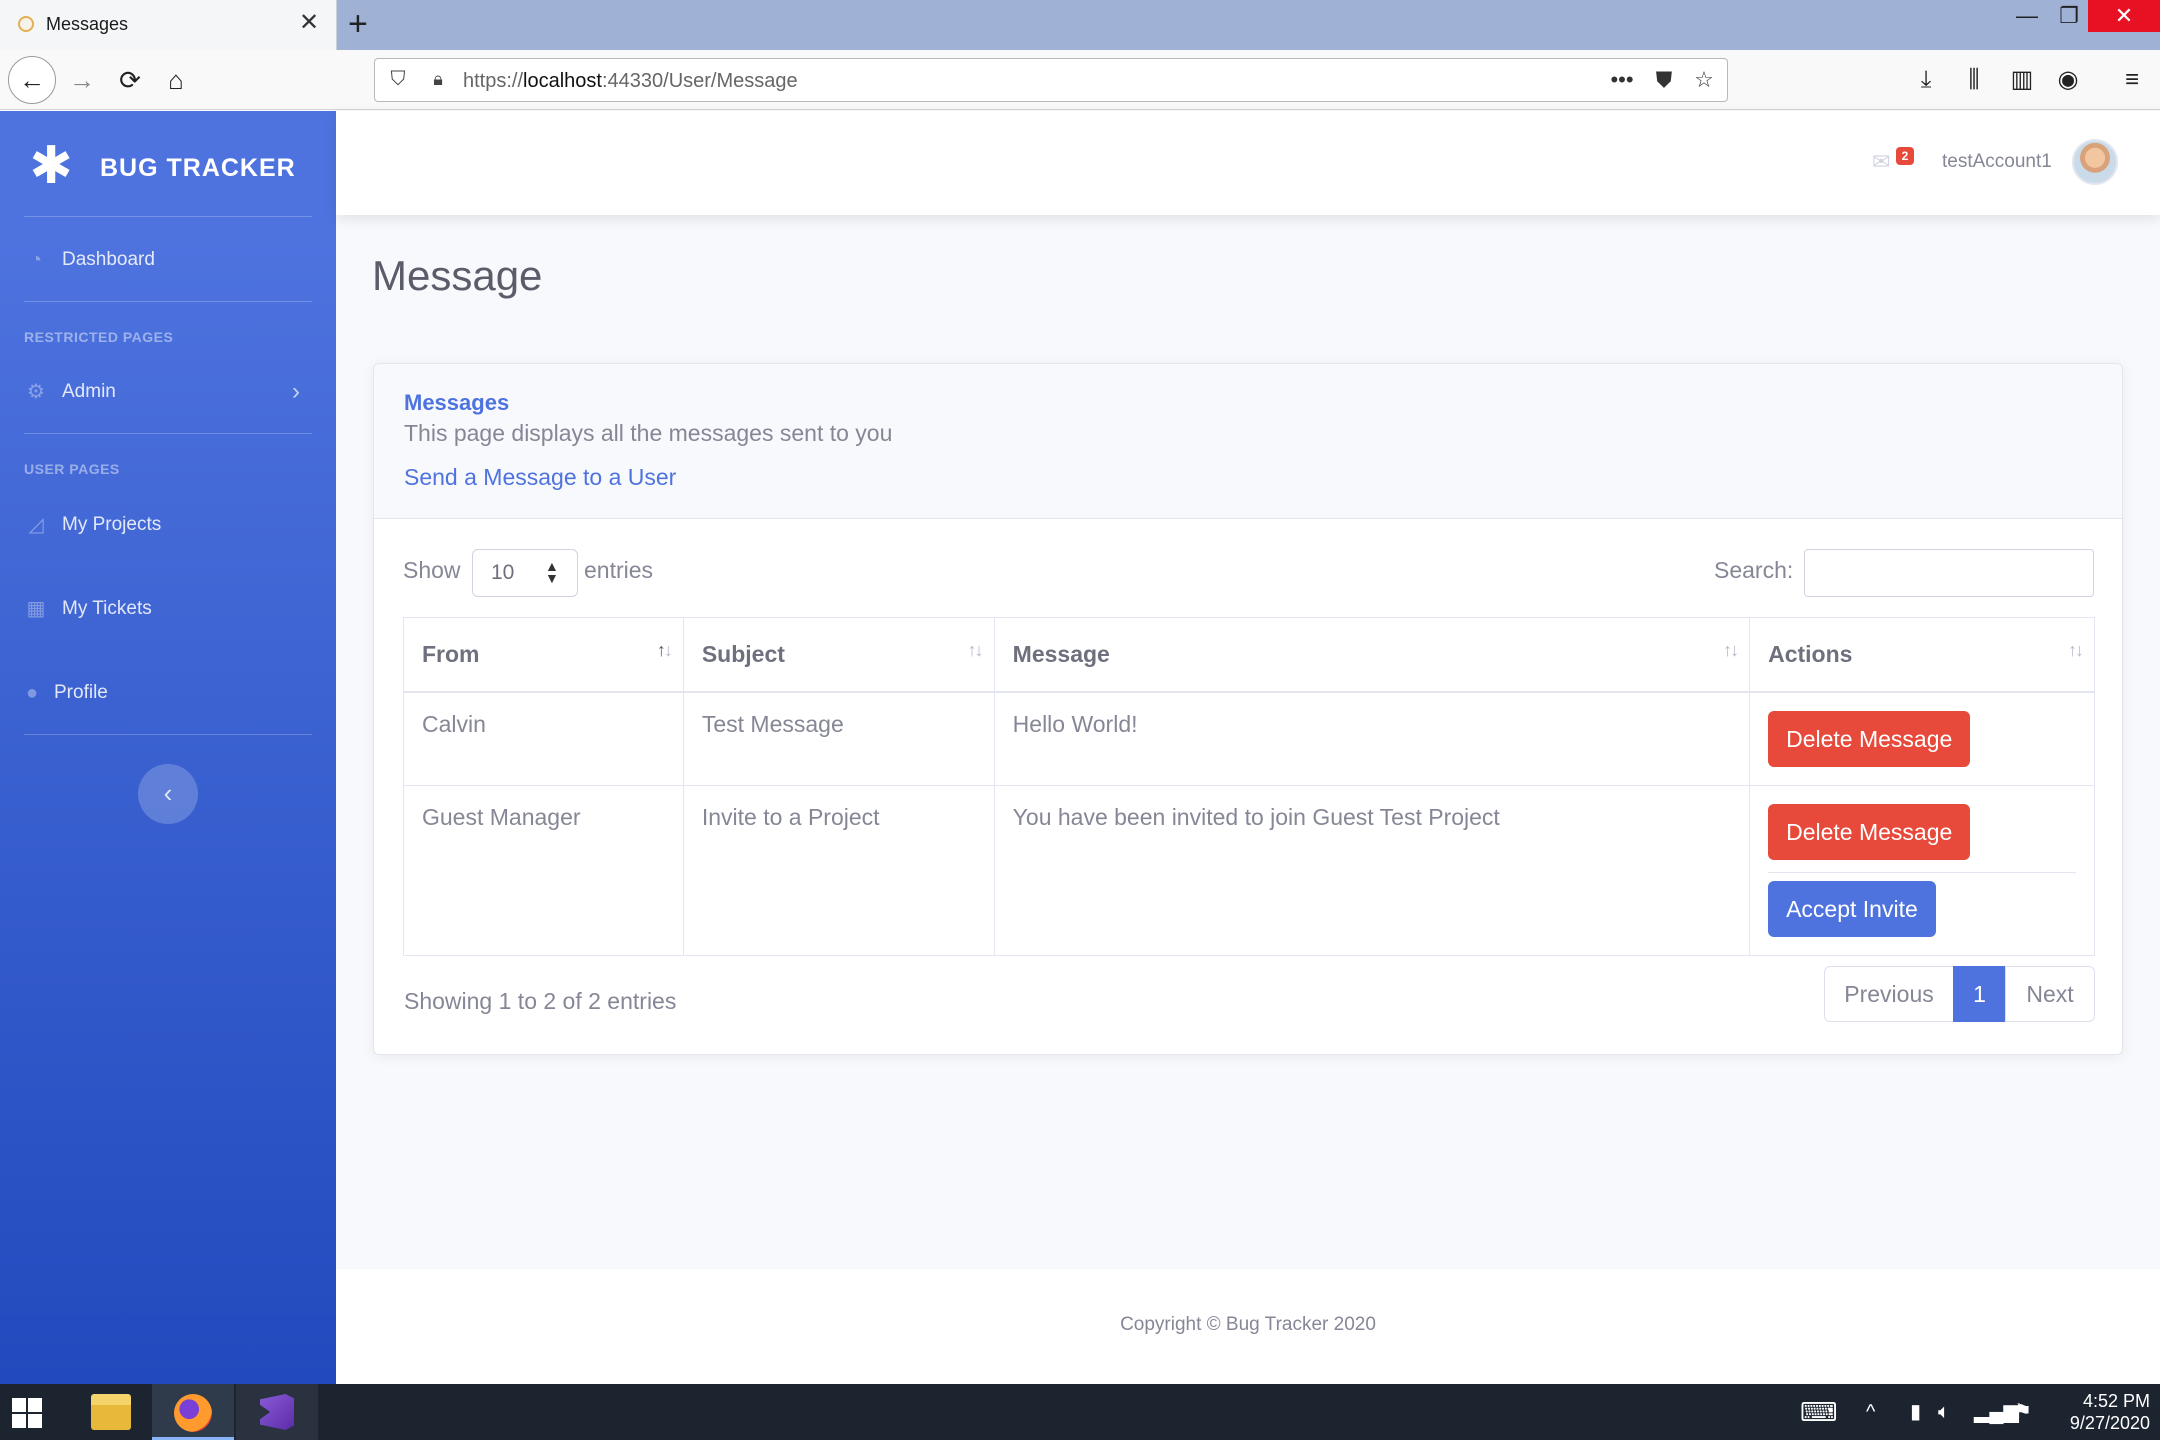 This screenshot has height=1440, width=2160. I want to click on pagination-page-1: 1, so click(1979, 994).